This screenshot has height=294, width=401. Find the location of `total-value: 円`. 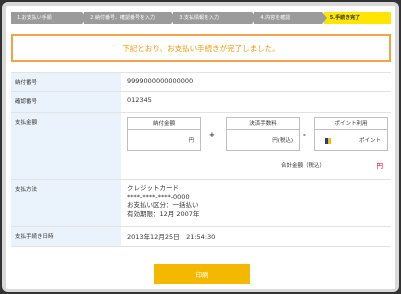

total-value: 円 is located at coordinates (380, 166).